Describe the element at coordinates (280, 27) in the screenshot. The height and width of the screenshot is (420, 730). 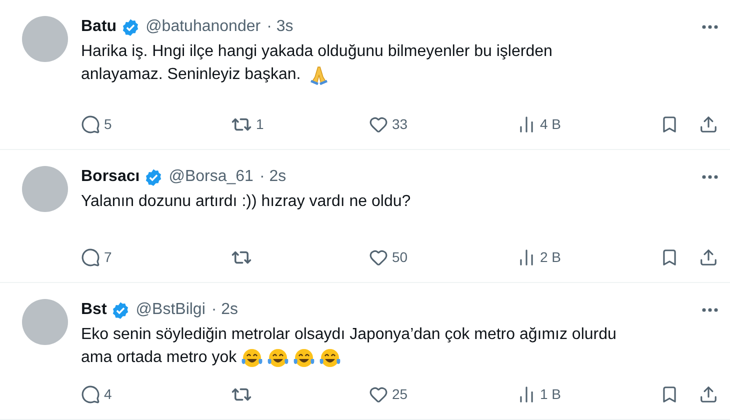
I see `post-time: · 3s` at that location.